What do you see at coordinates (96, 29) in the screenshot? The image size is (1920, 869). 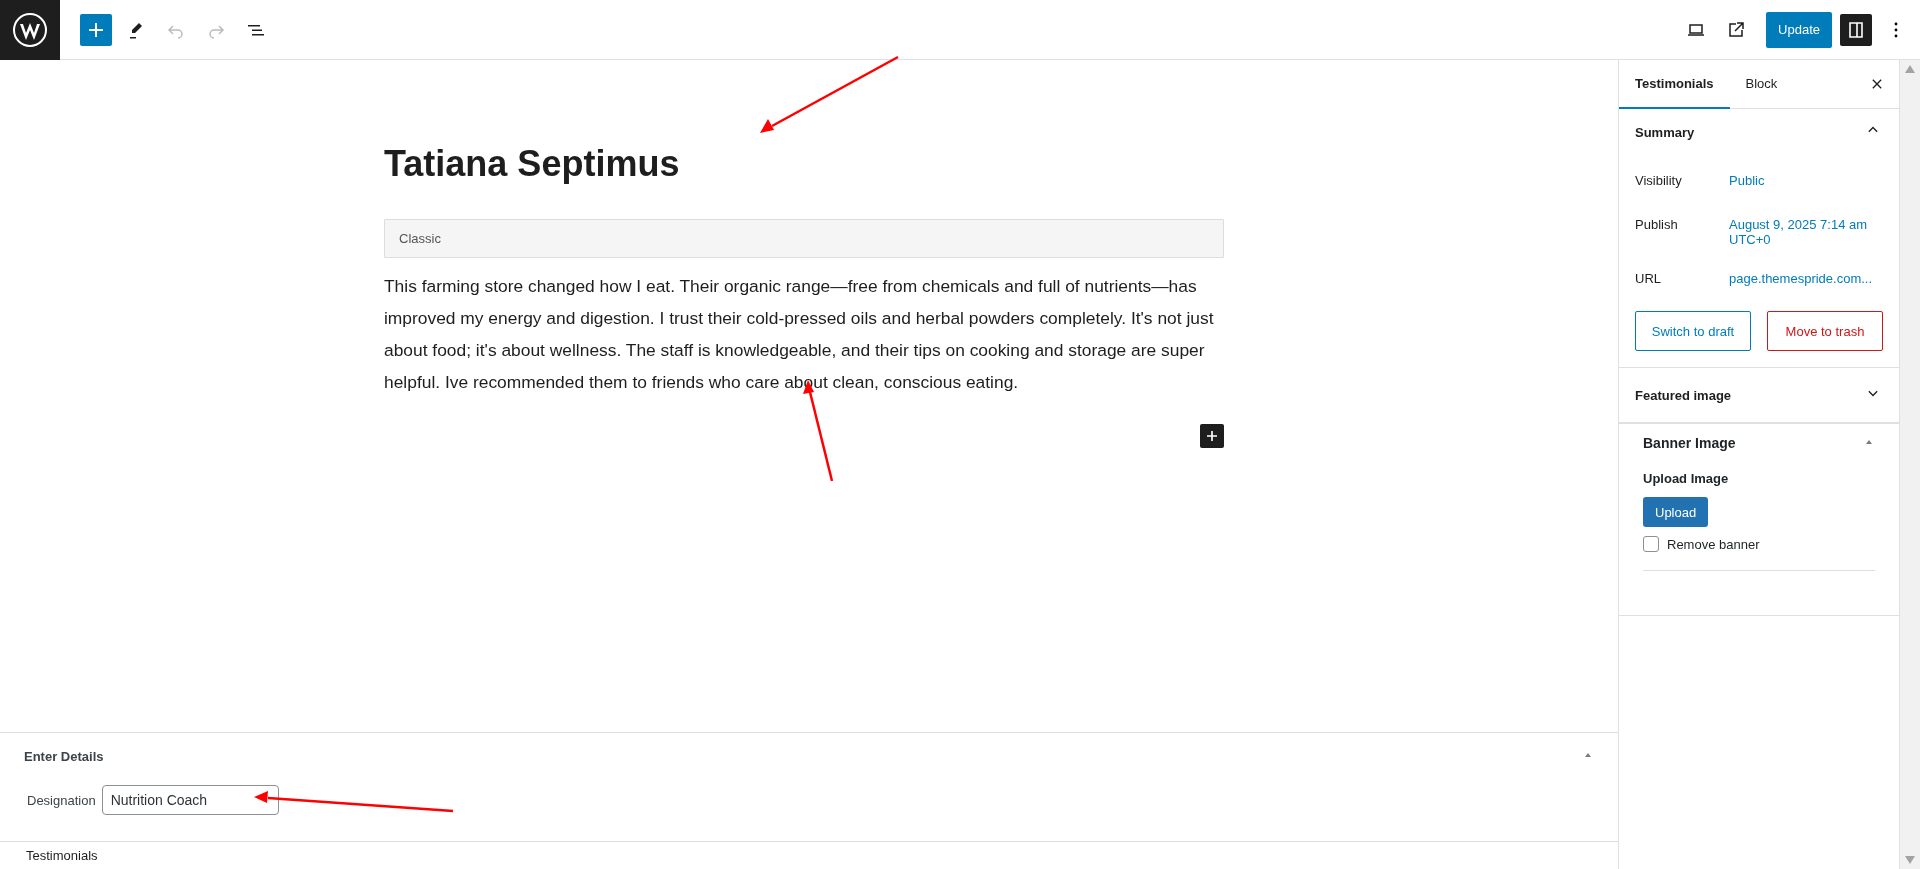 I see `inserter-button` at bounding box center [96, 29].